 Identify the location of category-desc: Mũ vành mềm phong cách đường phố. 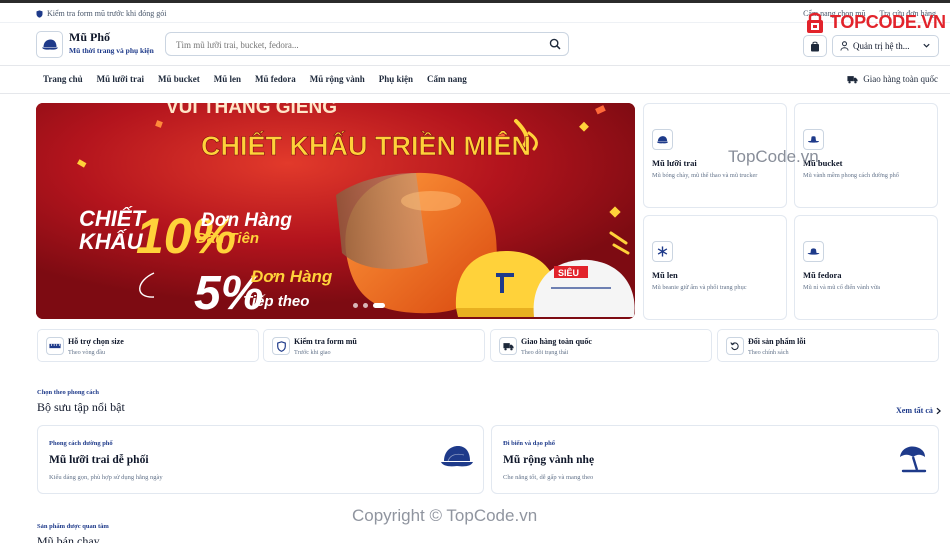
(851, 175).